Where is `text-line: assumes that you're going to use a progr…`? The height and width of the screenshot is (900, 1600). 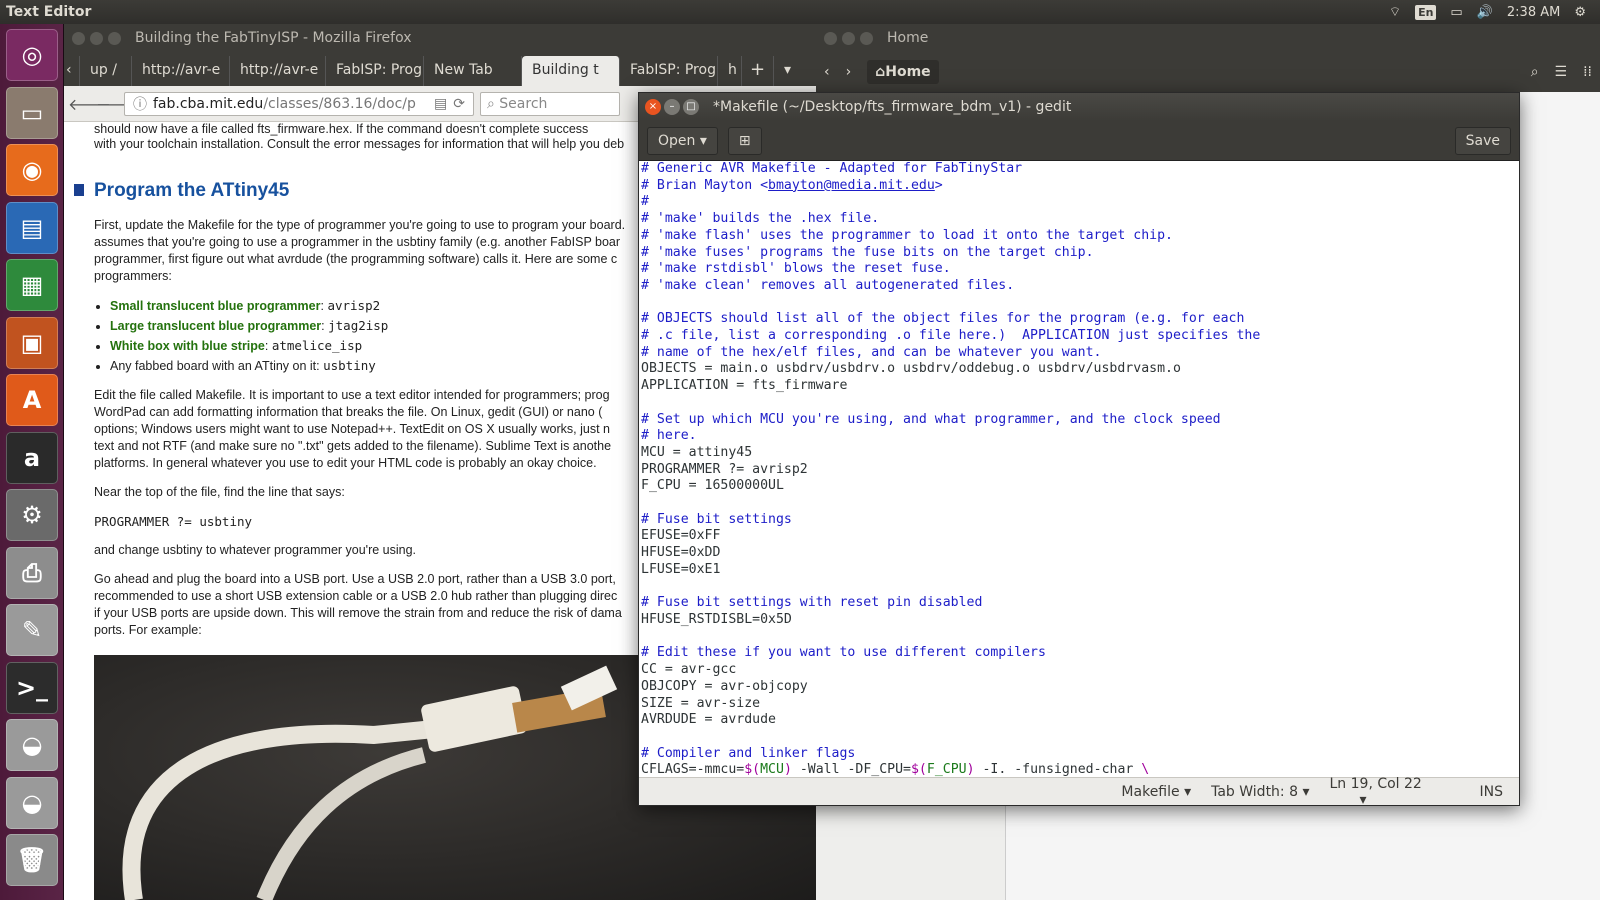
text-line: assumes that you're going to use a progr… is located at coordinates (357, 242).